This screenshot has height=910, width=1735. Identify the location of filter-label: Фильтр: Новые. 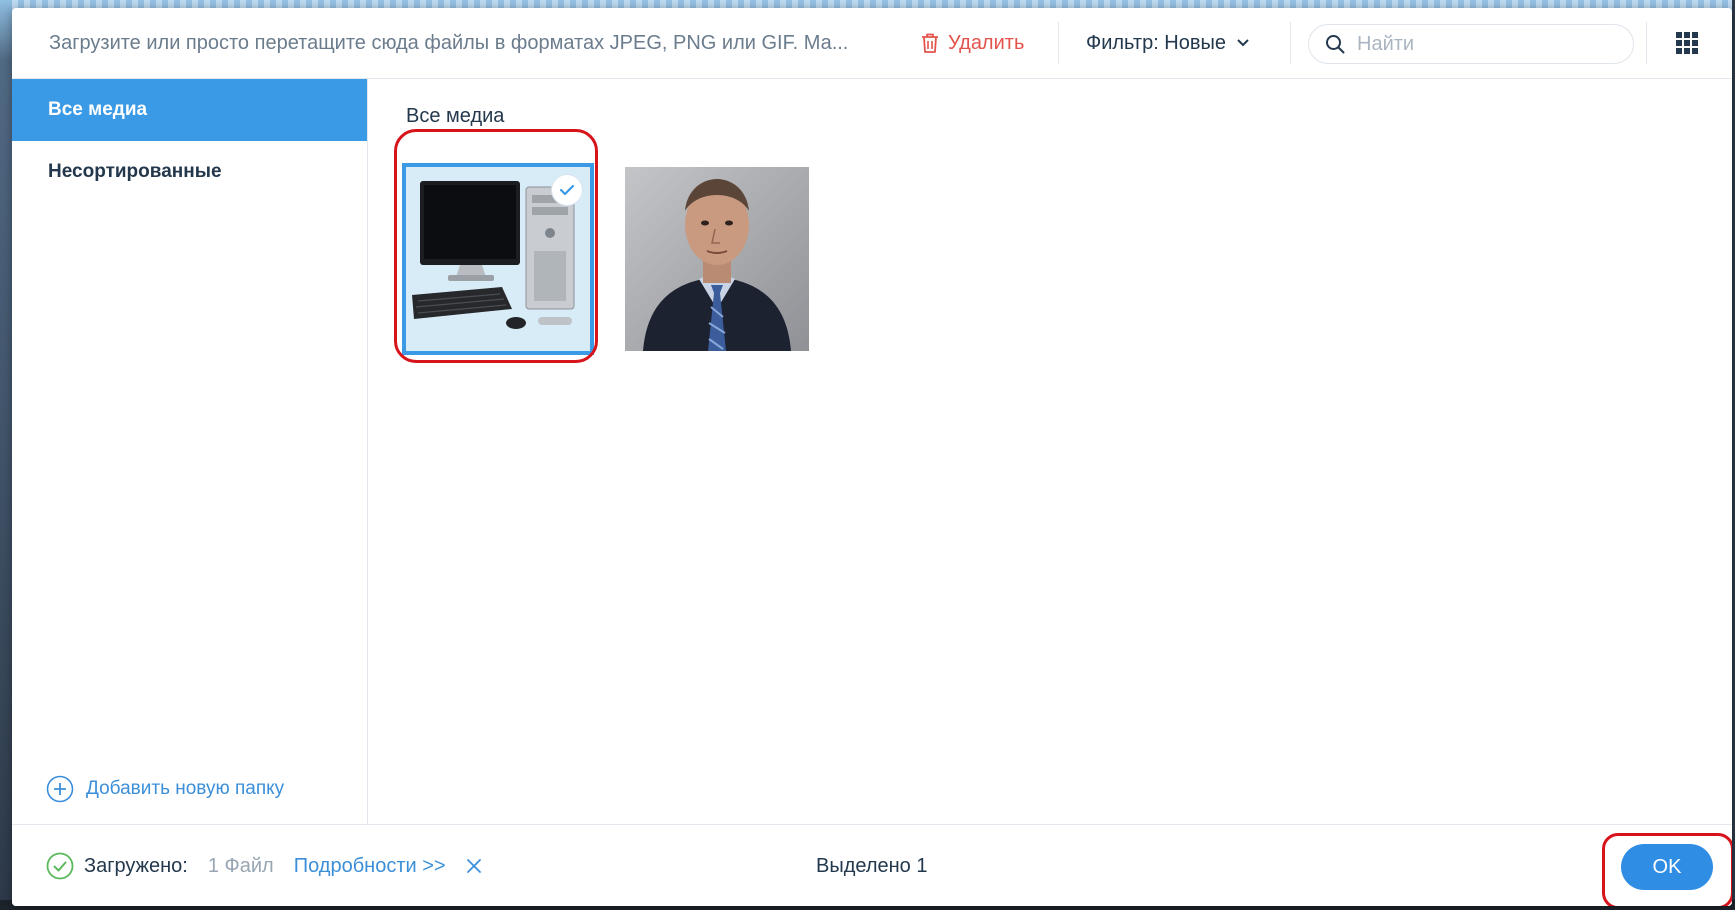
(1156, 42).